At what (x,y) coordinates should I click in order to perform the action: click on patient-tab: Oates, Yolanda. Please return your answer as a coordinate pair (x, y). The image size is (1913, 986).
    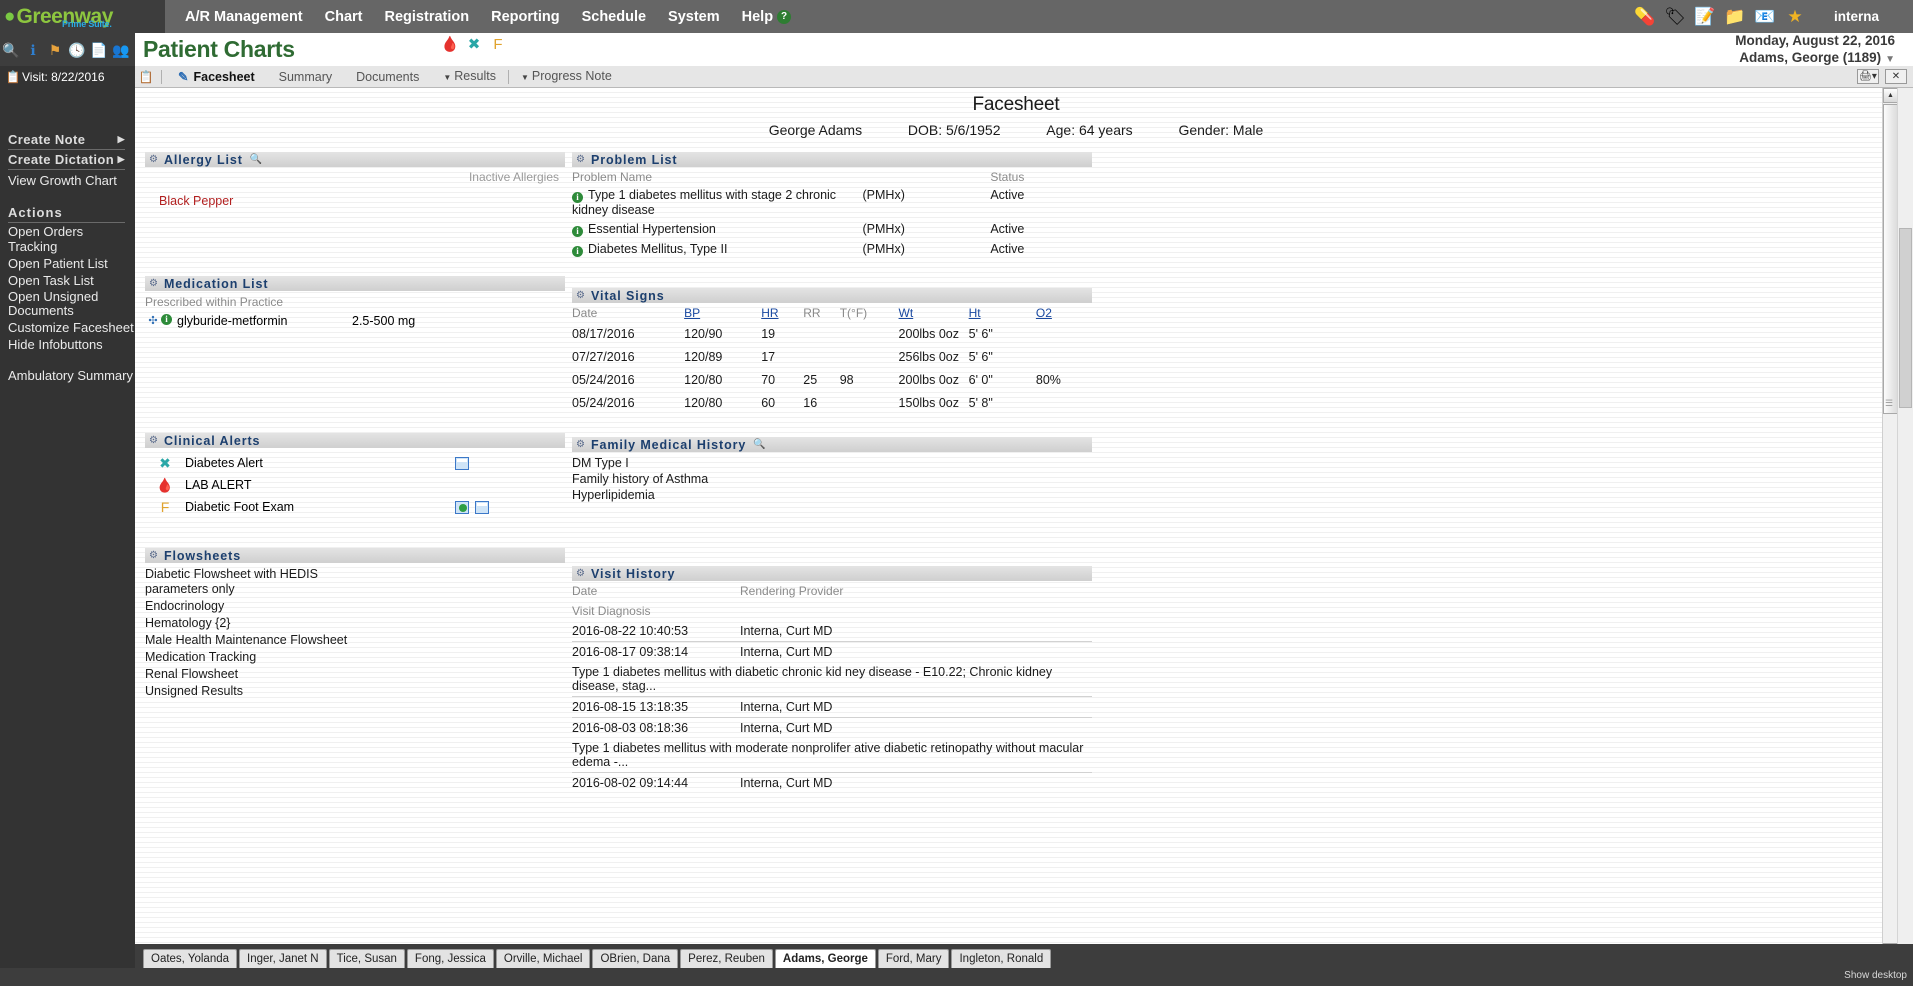
    Looking at the image, I should click on (190, 958).